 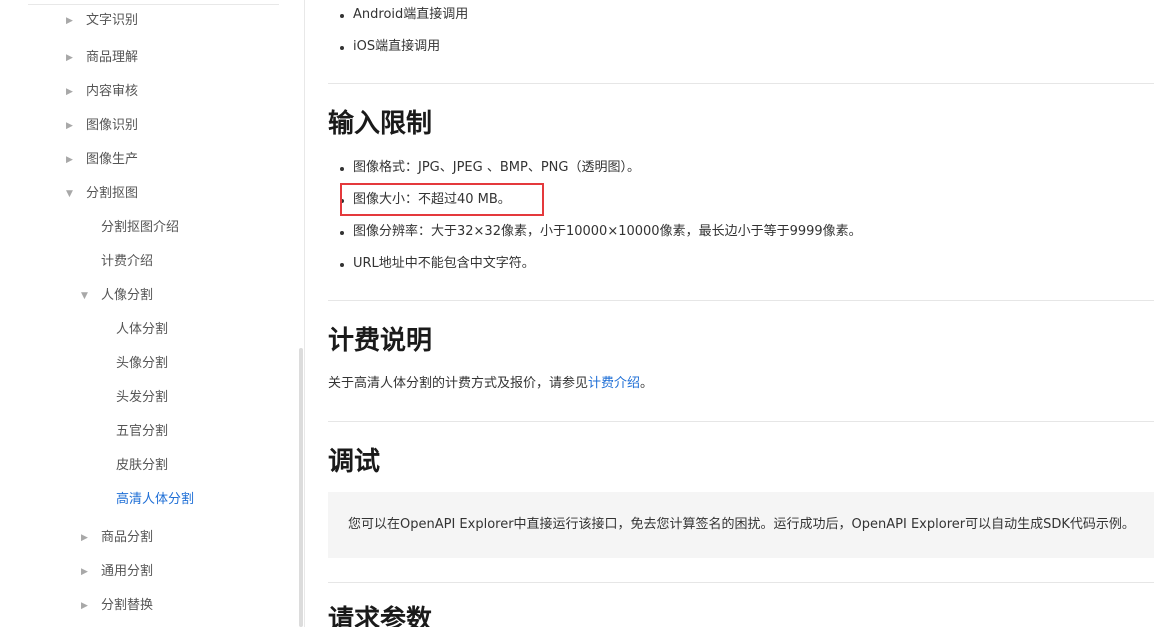 I want to click on debug-heading: 调试, so click(x=354, y=462).